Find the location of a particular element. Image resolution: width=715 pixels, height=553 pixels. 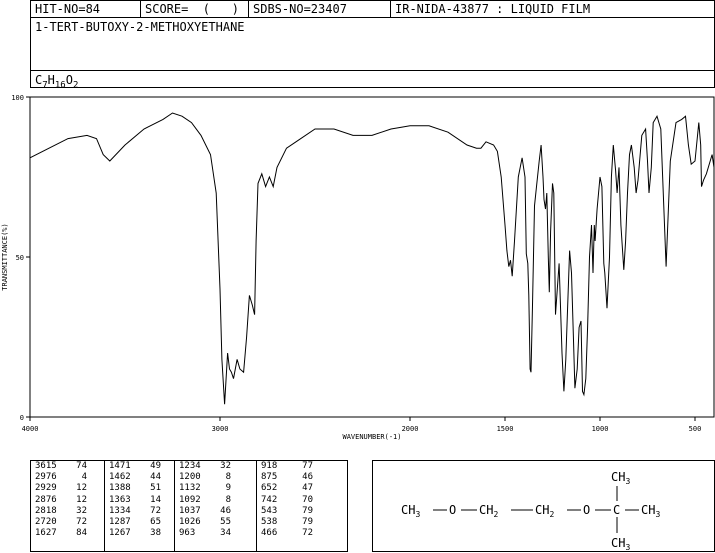

peak-table-row: 963 34 is located at coordinates (215, 533).